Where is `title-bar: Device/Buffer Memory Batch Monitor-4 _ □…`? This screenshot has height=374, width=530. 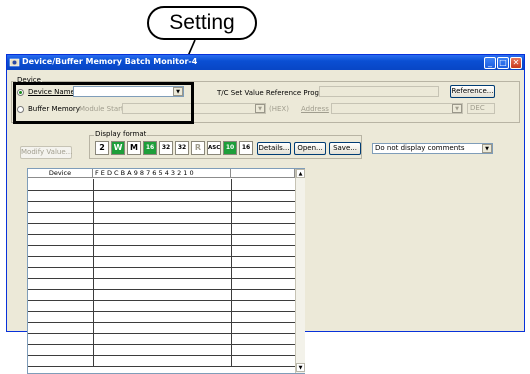 title-bar: Device/Buffer Memory Batch Monitor-4 _ □… is located at coordinates (265, 62).